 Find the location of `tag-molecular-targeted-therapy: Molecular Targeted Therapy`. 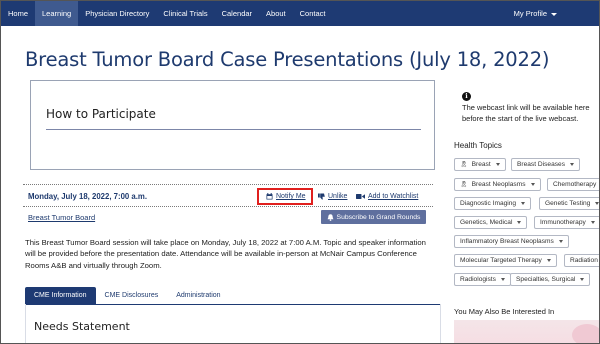

tag-molecular-targeted-therapy: Molecular Targeted Therapy is located at coordinates (505, 260).